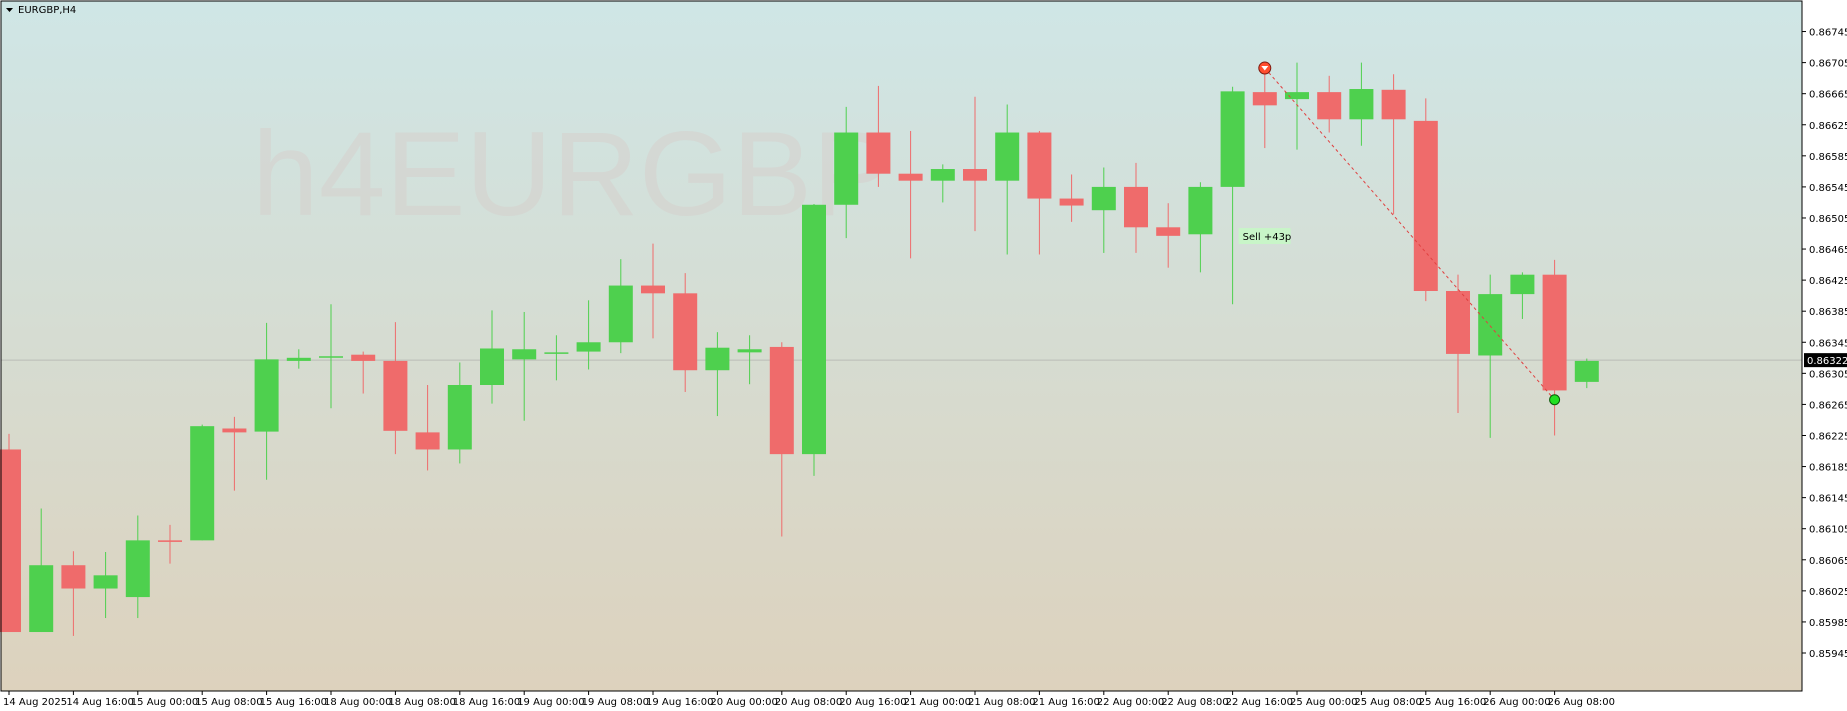  Describe the element at coordinates (486, 702) in the screenshot. I see `time-tick-label: 18 Aug 16:00` at that location.